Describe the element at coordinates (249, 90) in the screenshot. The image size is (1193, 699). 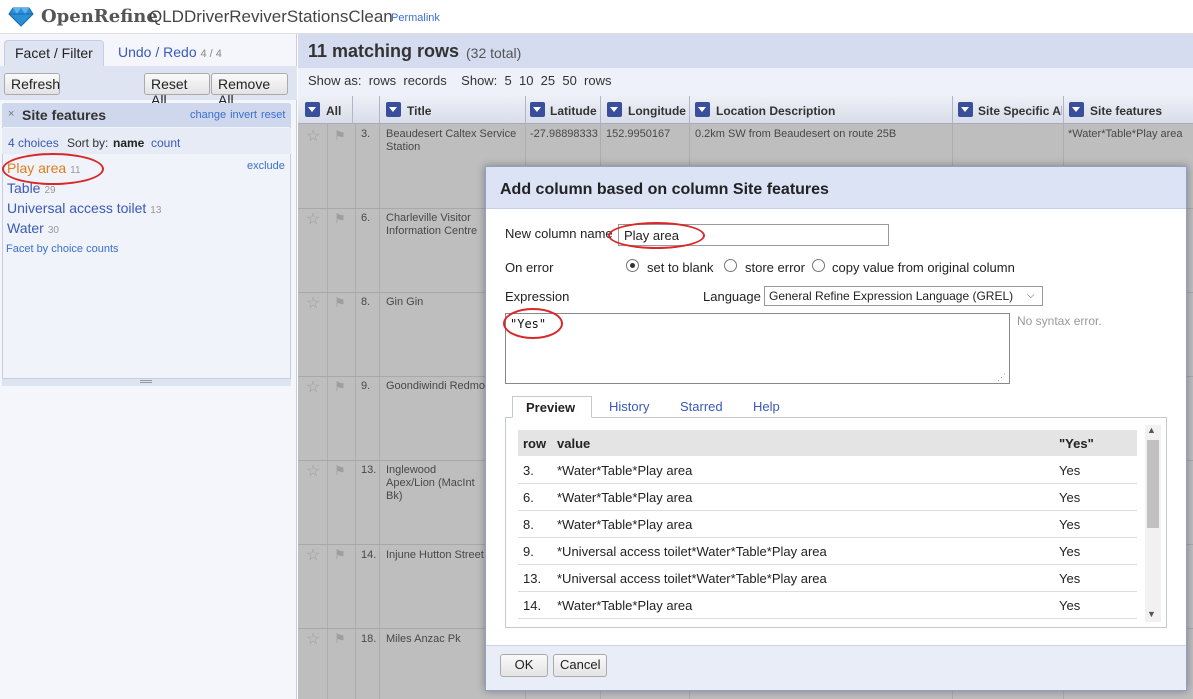
I see `remove-all-button: Remove All` at that location.